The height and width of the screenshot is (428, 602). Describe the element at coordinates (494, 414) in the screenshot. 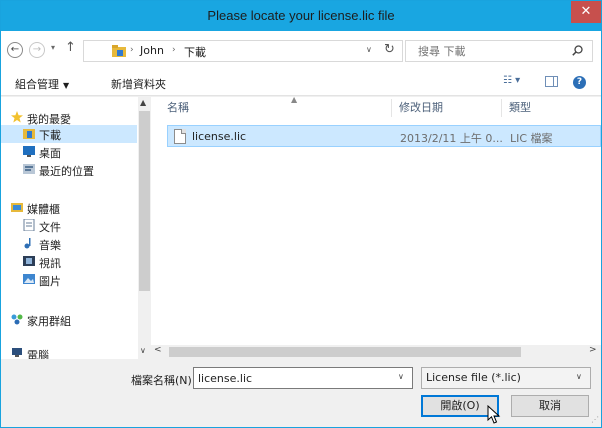

I see `mouse-cursor-icon` at that location.